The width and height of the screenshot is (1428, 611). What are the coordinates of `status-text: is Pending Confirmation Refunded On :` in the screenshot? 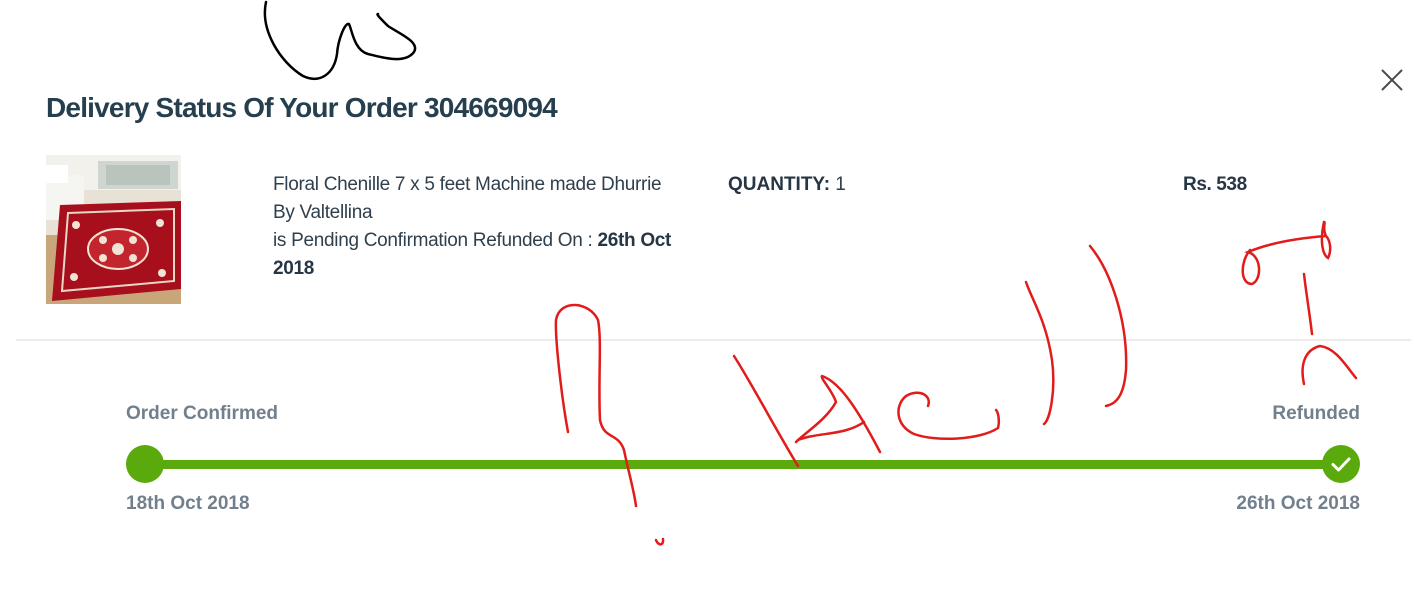 It's located at (435, 240).